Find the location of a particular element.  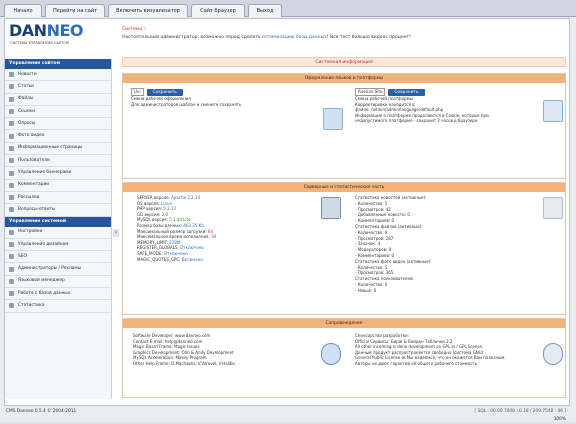

save-platform-button: Сохранить is located at coordinates (406, 92).